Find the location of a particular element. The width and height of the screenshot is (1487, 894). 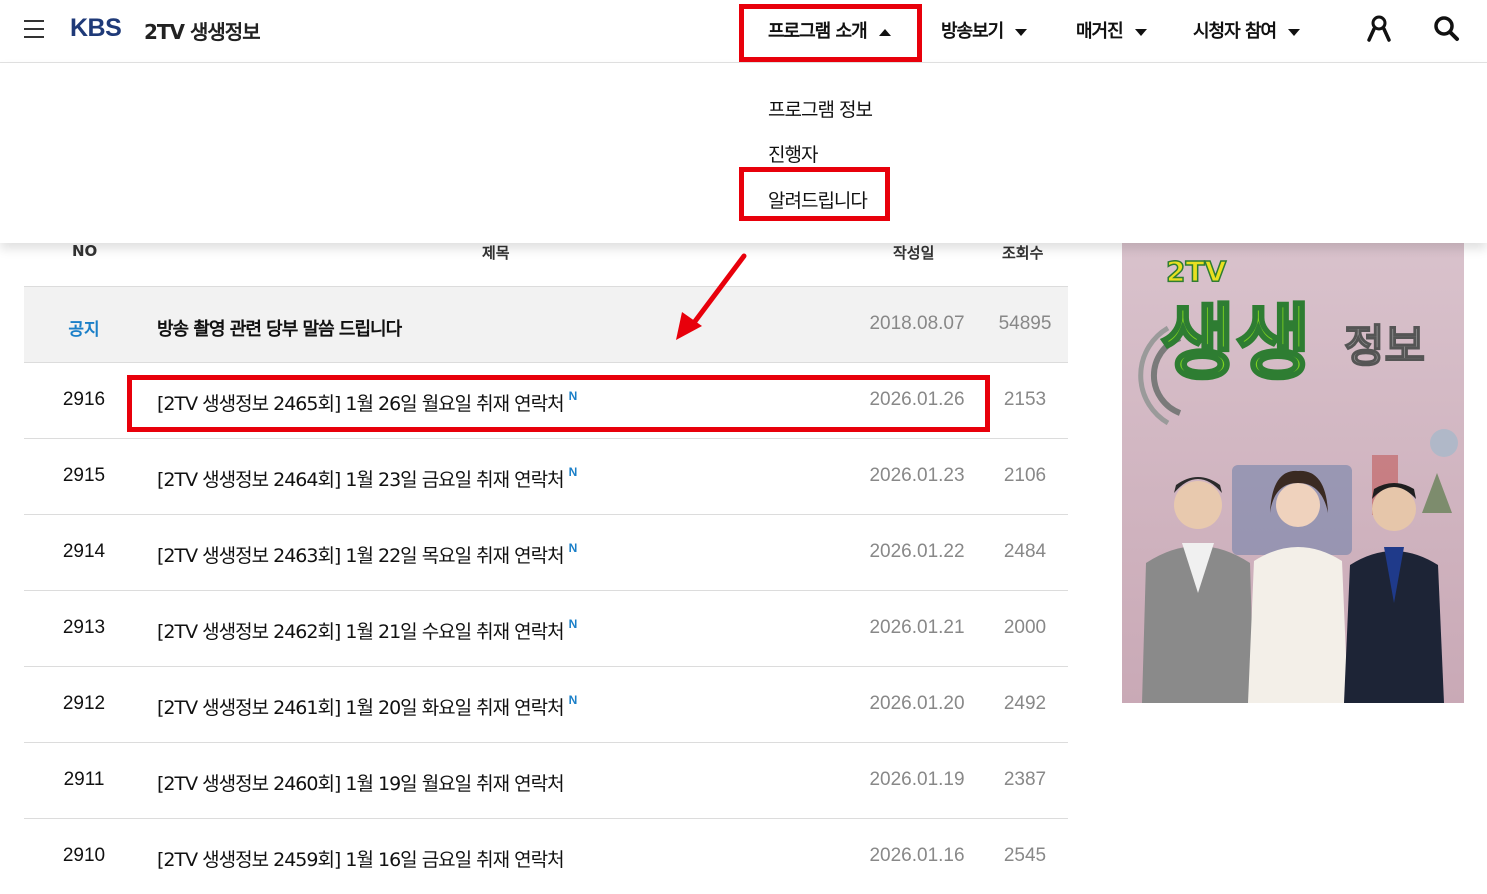

program-banner-image: 2TV 생생 정보 is located at coordinates (1293, 473).